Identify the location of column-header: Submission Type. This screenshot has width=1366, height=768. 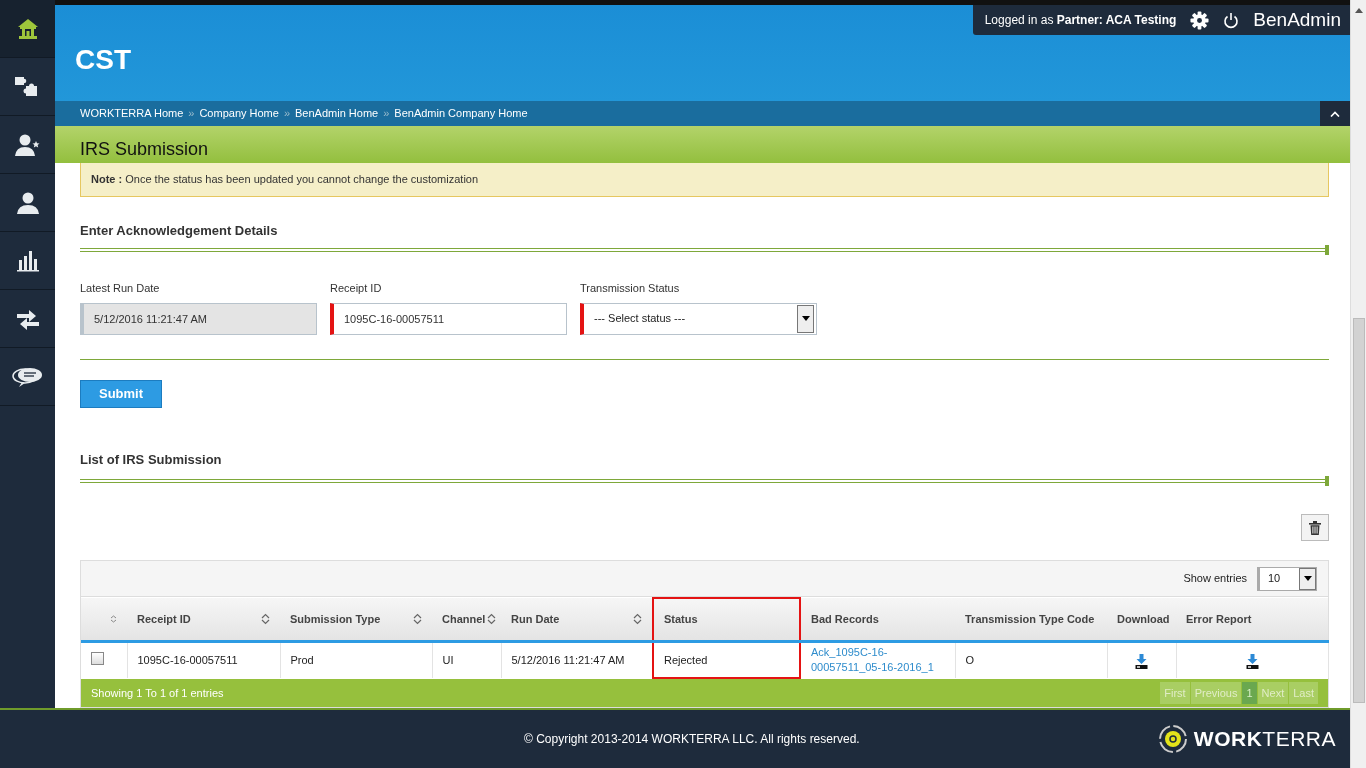
(356, 619).